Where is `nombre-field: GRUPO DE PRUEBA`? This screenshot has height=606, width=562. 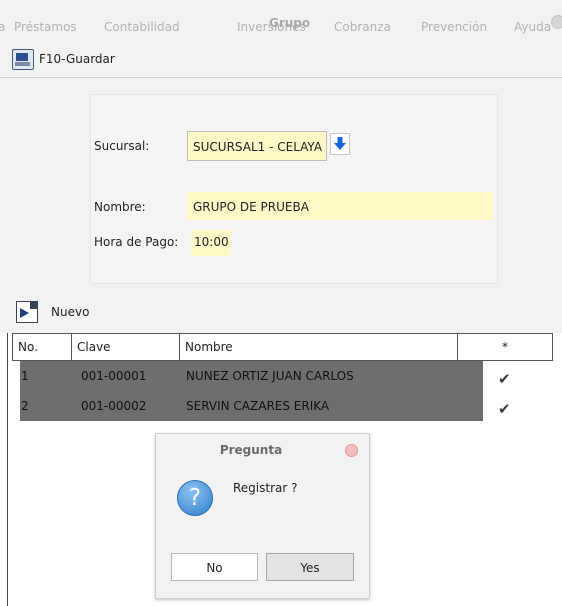
nombre-field: GRUPO DE PRUEBA is located at coordinates (340, 206).